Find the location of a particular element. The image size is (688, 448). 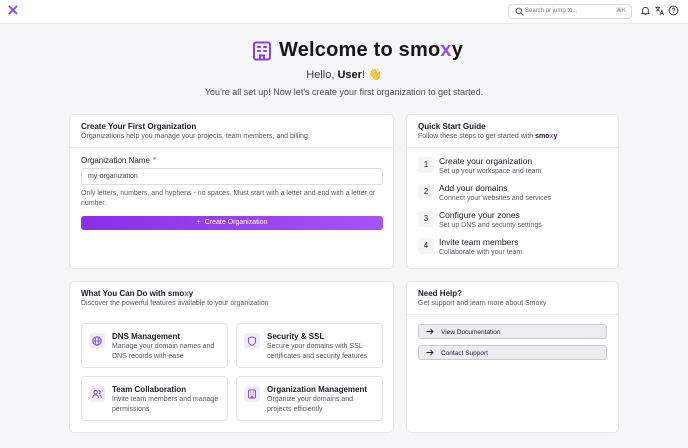

organization-name-input is located at coordinates (232, 176).